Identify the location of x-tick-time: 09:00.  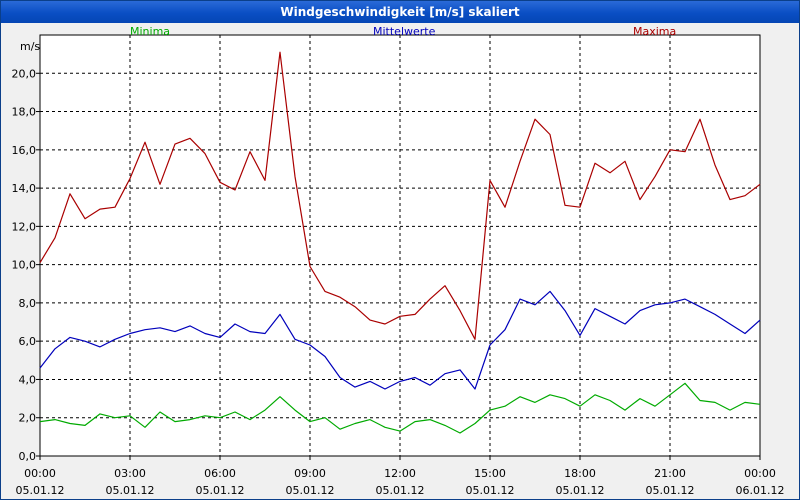
(310, 473).